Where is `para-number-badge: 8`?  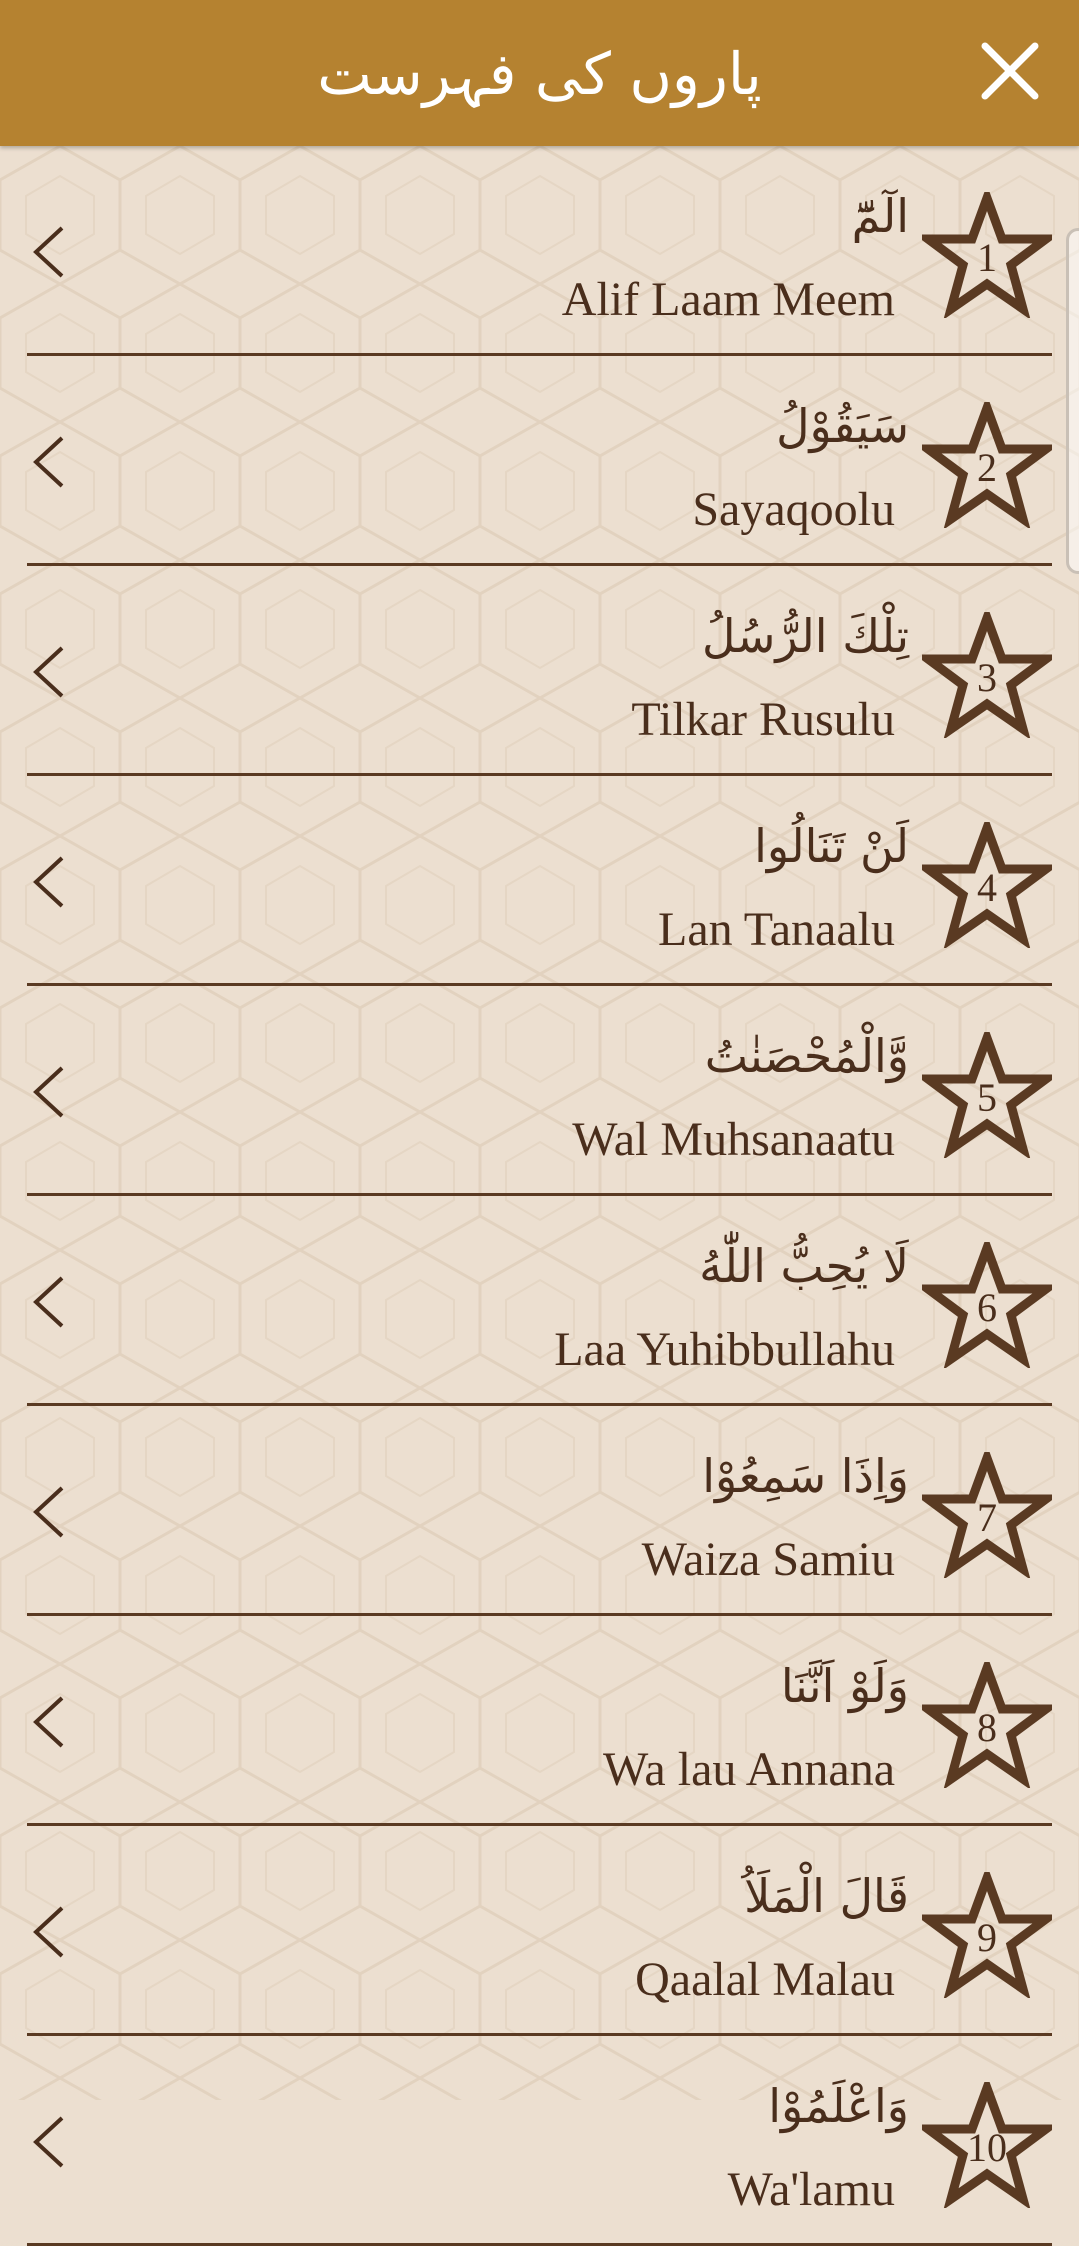
para-number-badge: 8 is located at coordinates (987, 1725).